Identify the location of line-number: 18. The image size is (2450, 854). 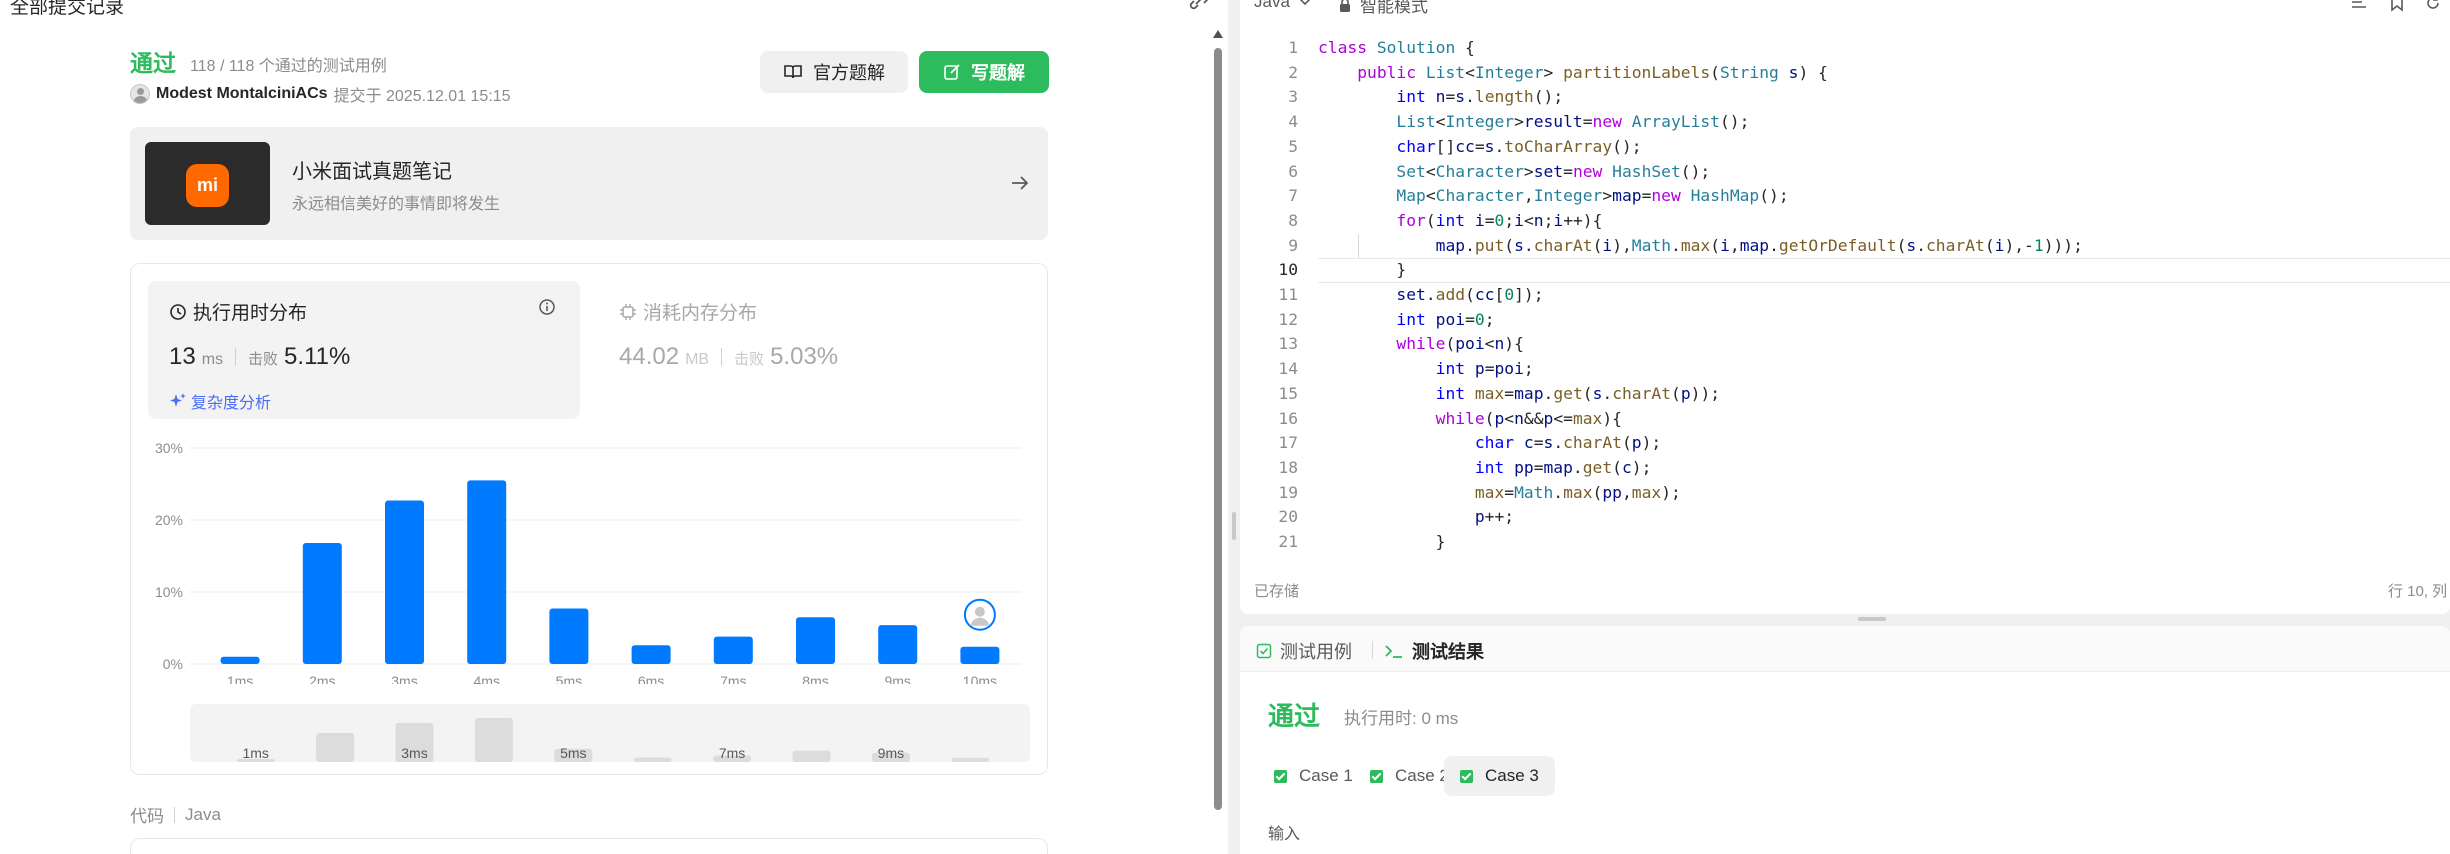
(1288, 467).